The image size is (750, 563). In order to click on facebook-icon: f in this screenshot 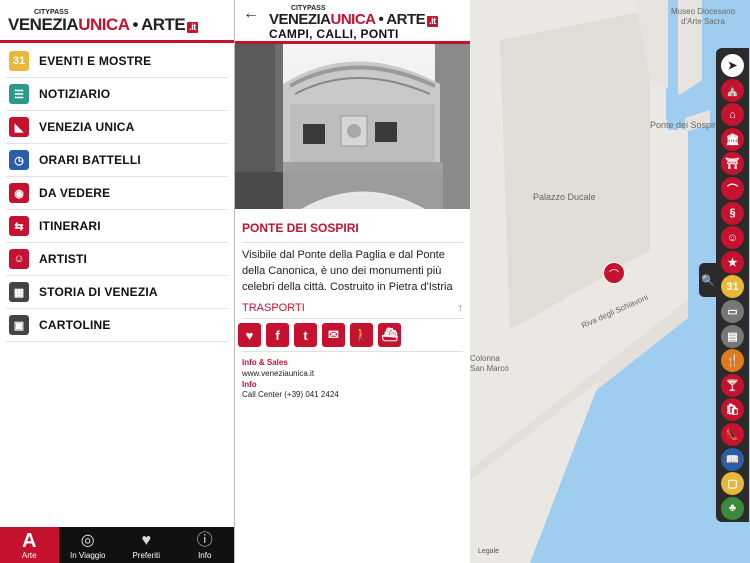, I will do `click(277, 335)`.